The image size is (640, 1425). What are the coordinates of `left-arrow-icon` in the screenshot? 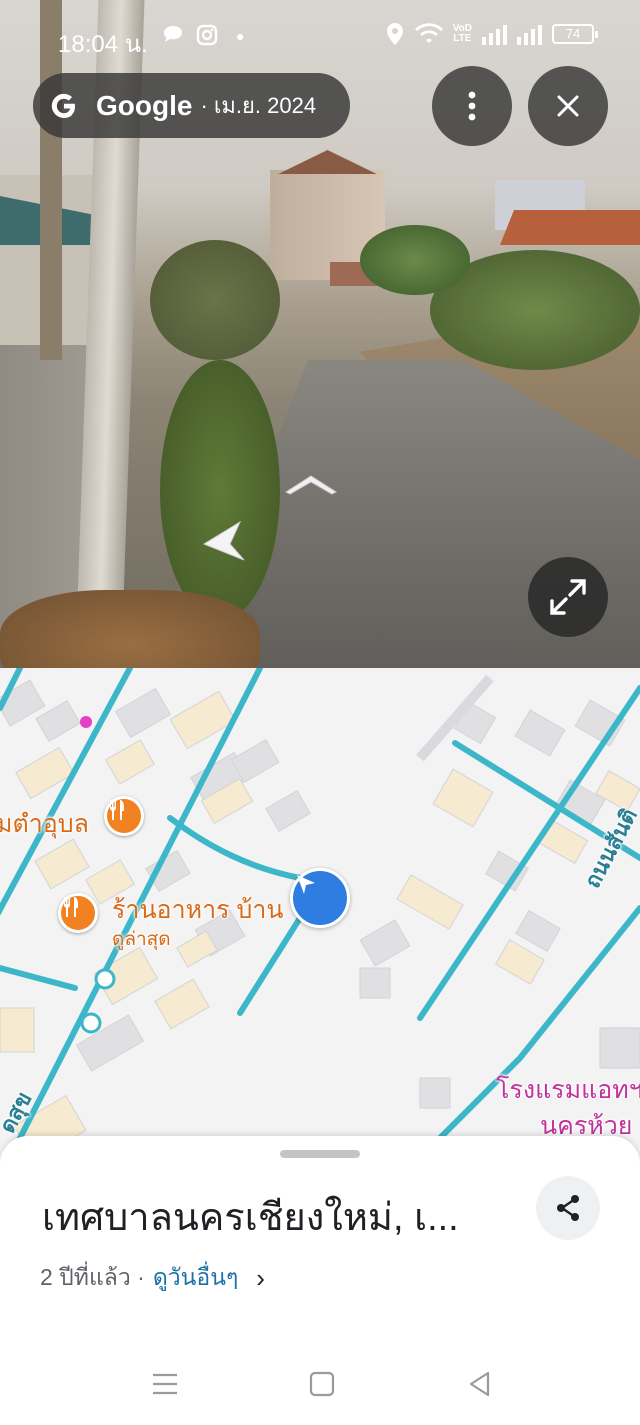 It's located at (224, 541).